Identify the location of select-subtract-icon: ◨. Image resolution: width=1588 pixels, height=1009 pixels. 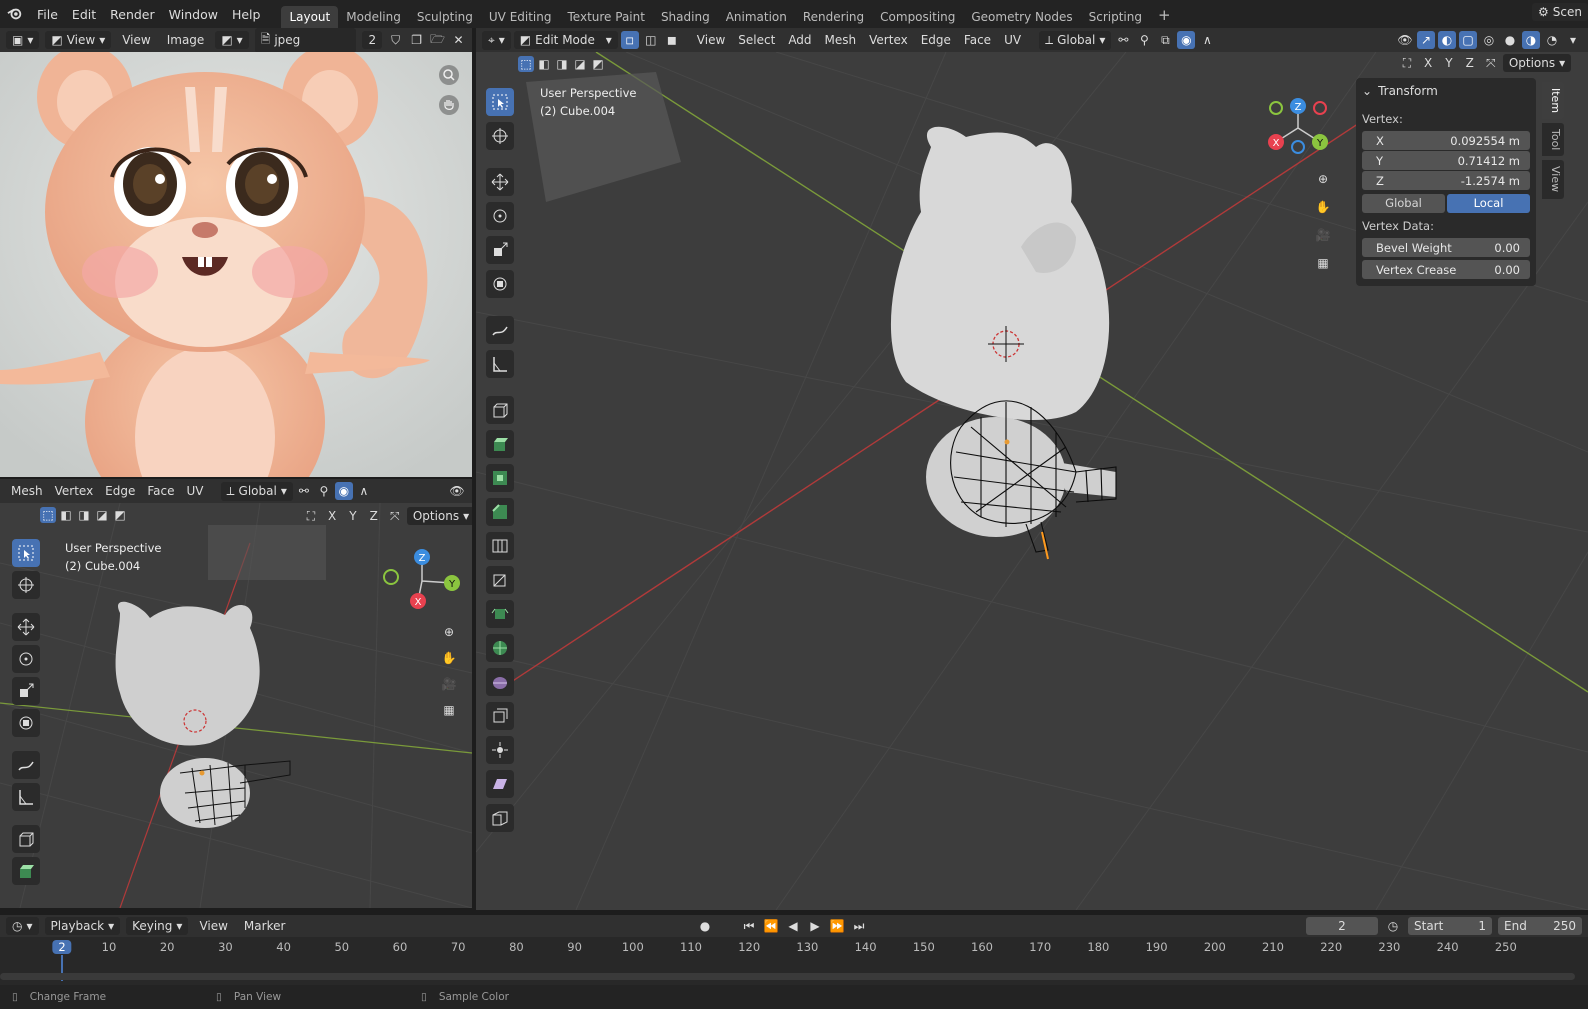
(84, 515).